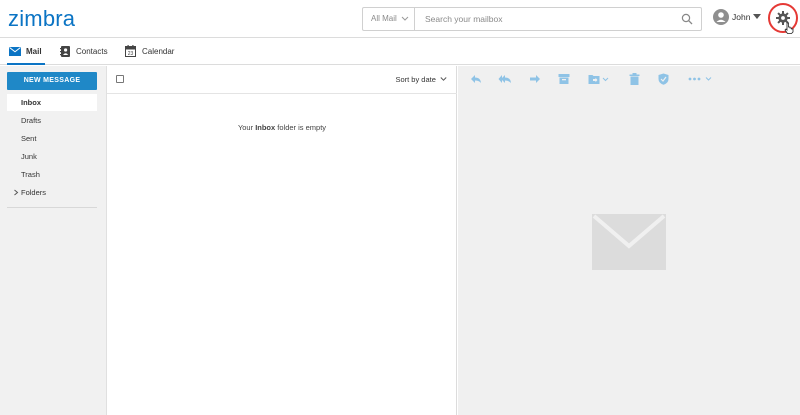  Describe the element at coordinates (52, 174) in the screenshot. I see `sidebar-item-trash: Trash` at that location.